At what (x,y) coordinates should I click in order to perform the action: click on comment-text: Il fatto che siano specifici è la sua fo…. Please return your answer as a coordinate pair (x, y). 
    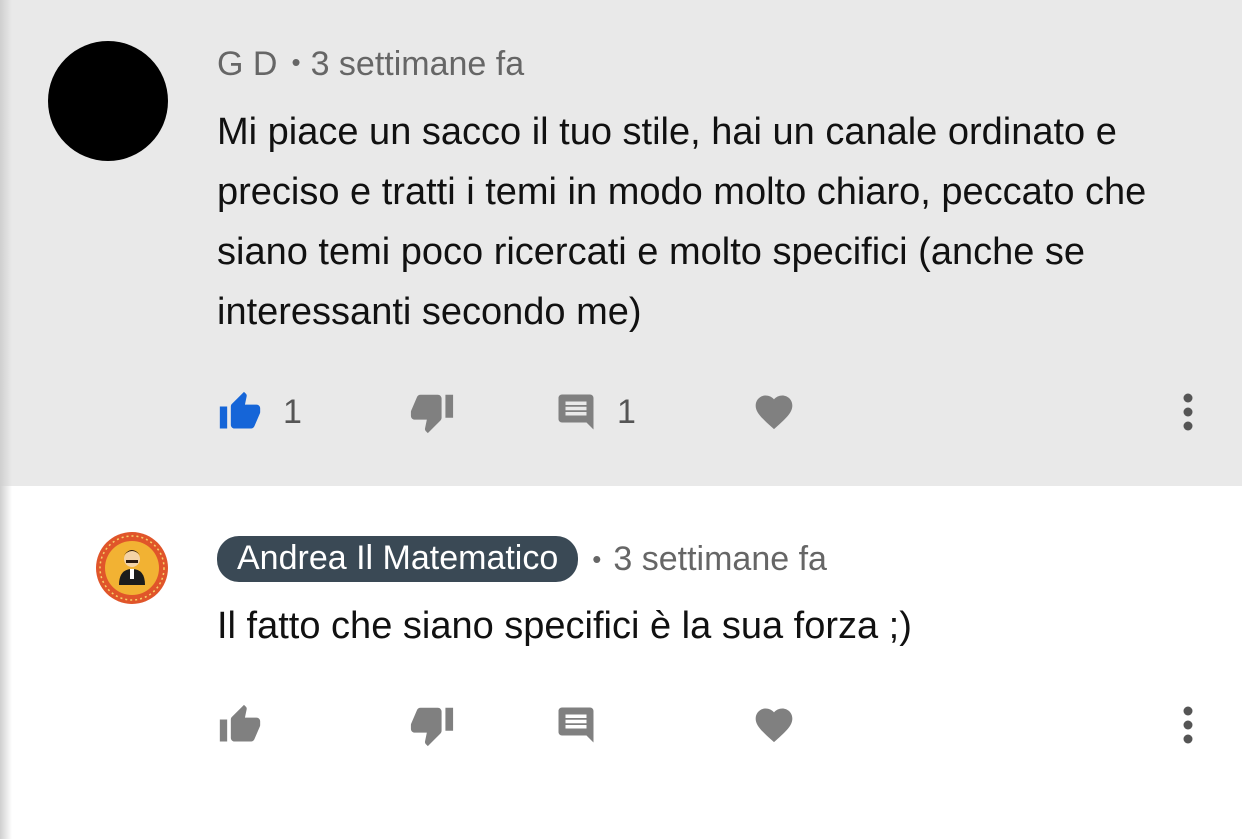
    Looking at the image, I should click on (564, 626).